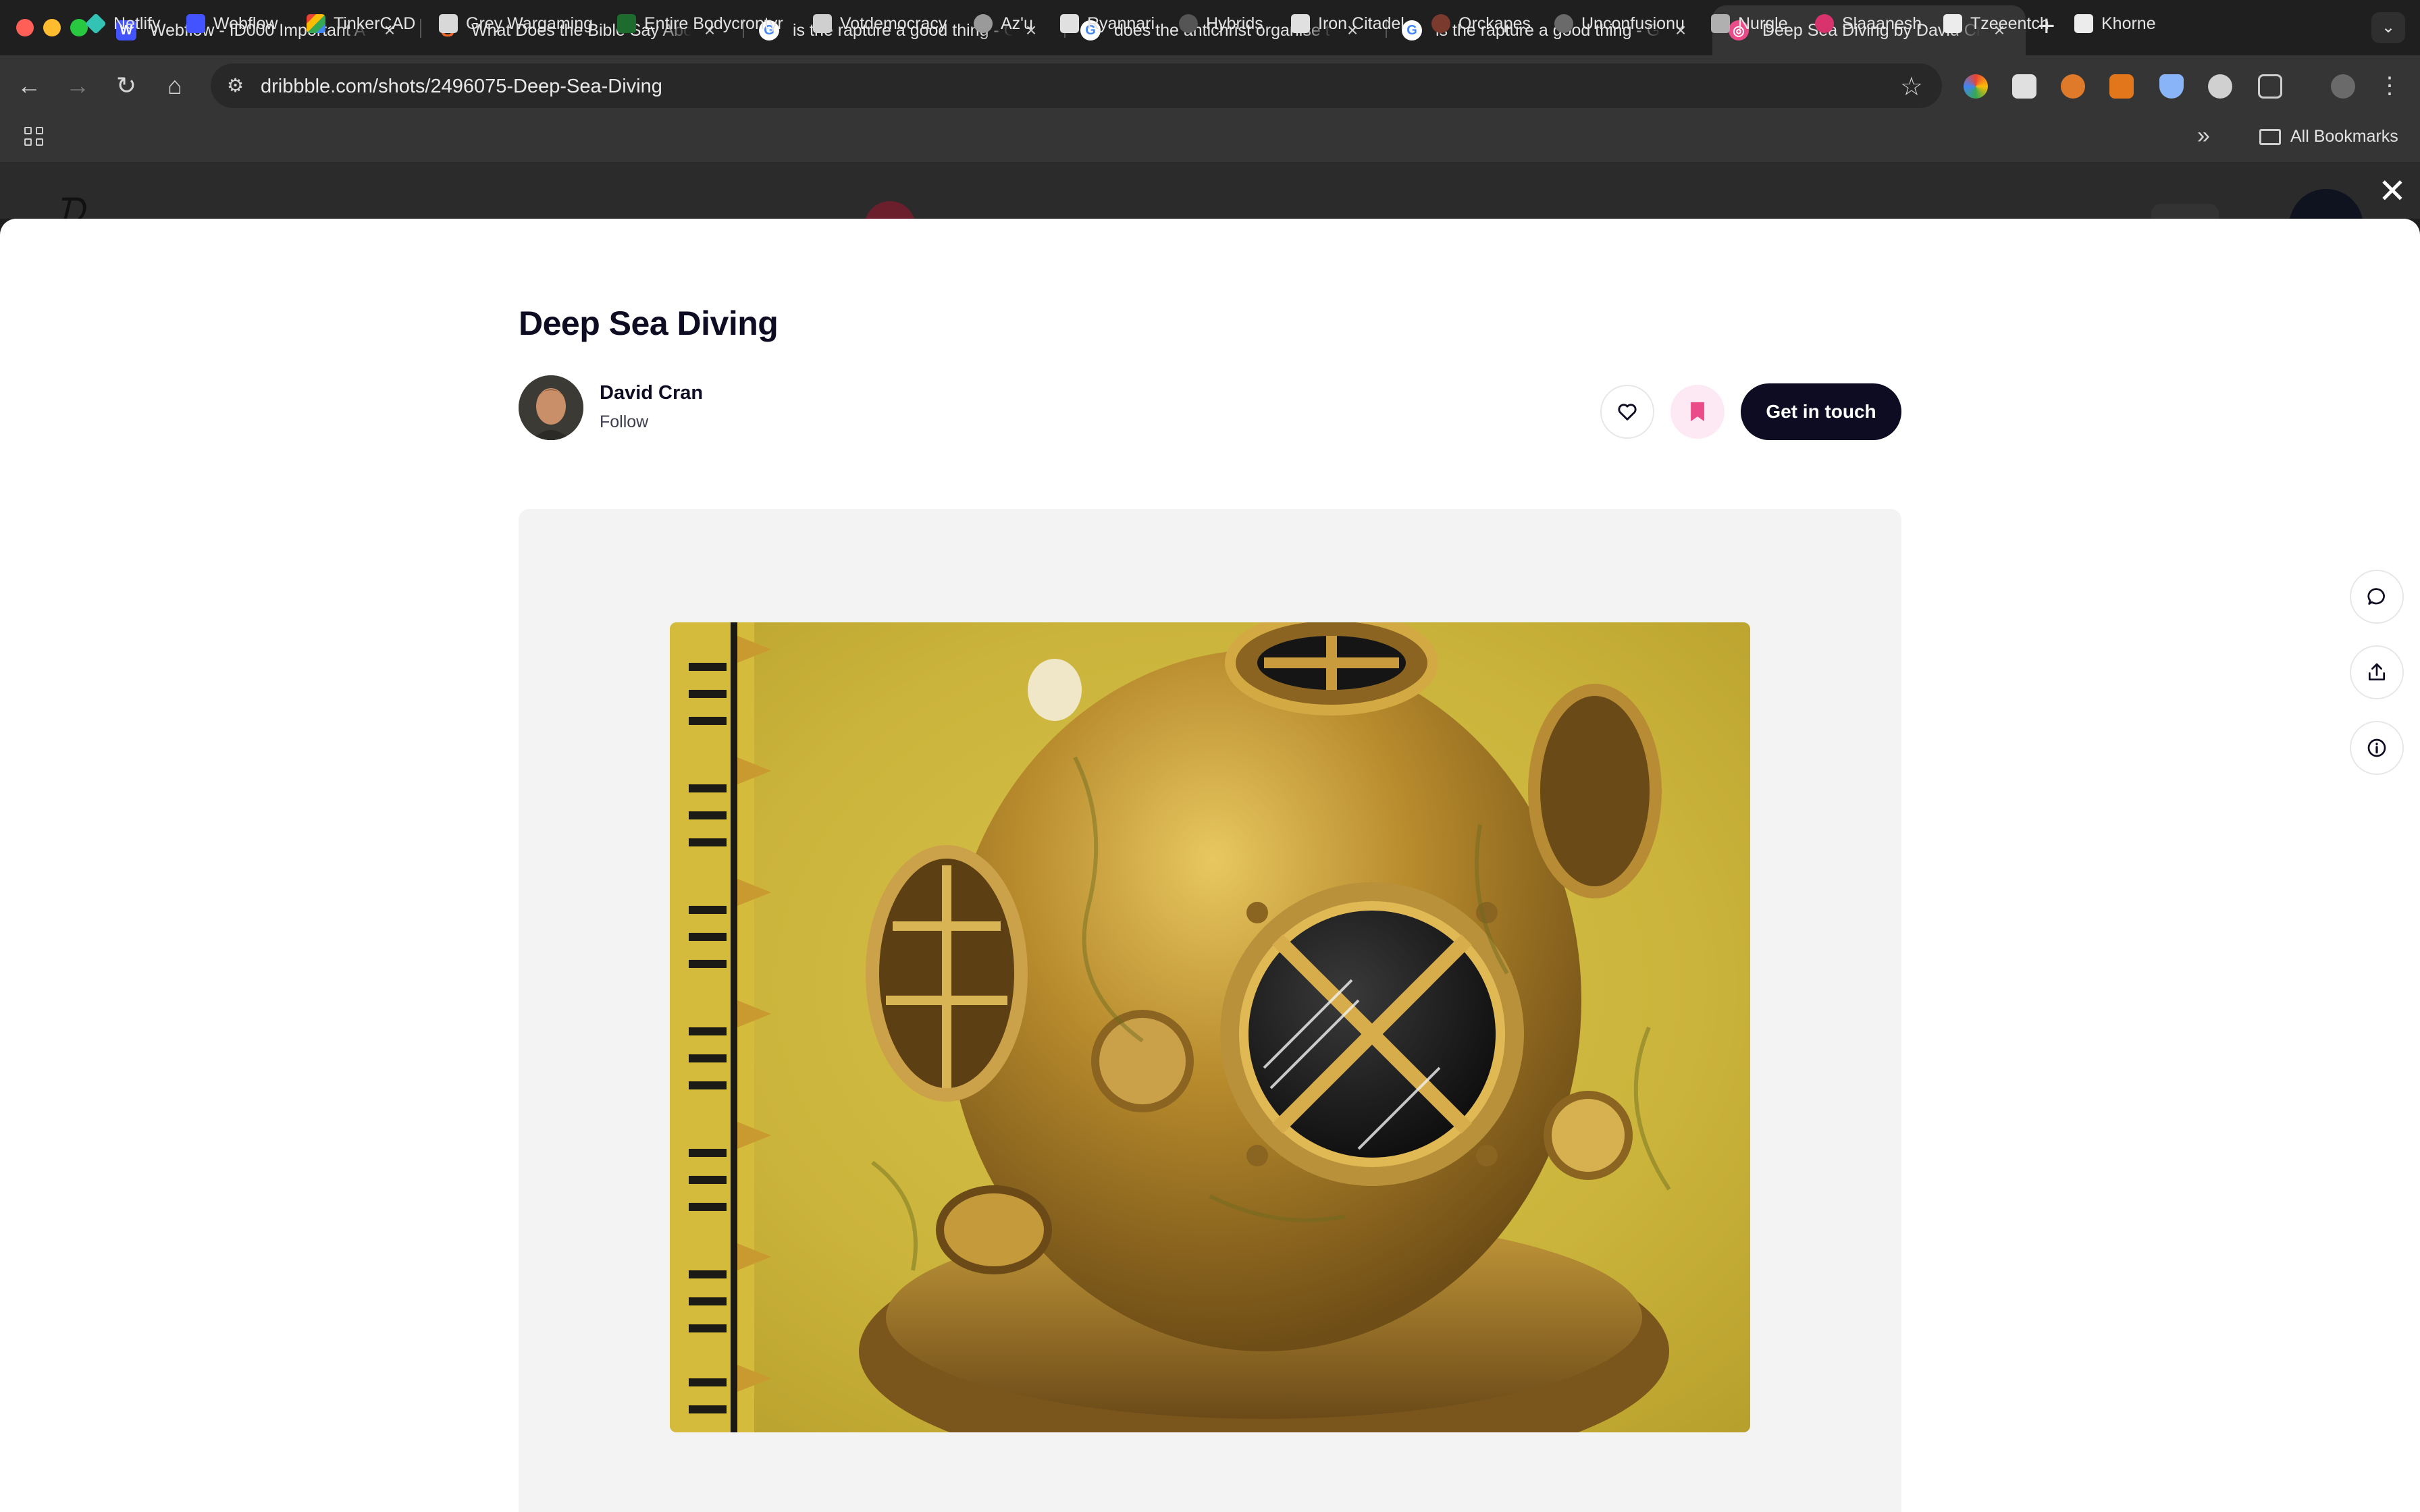 Image resolution: width=2420 pixels, height=1512 pixels. Describe the element at coordinates (983, 23) in the screenshot. I see `azu-icon` at that location.